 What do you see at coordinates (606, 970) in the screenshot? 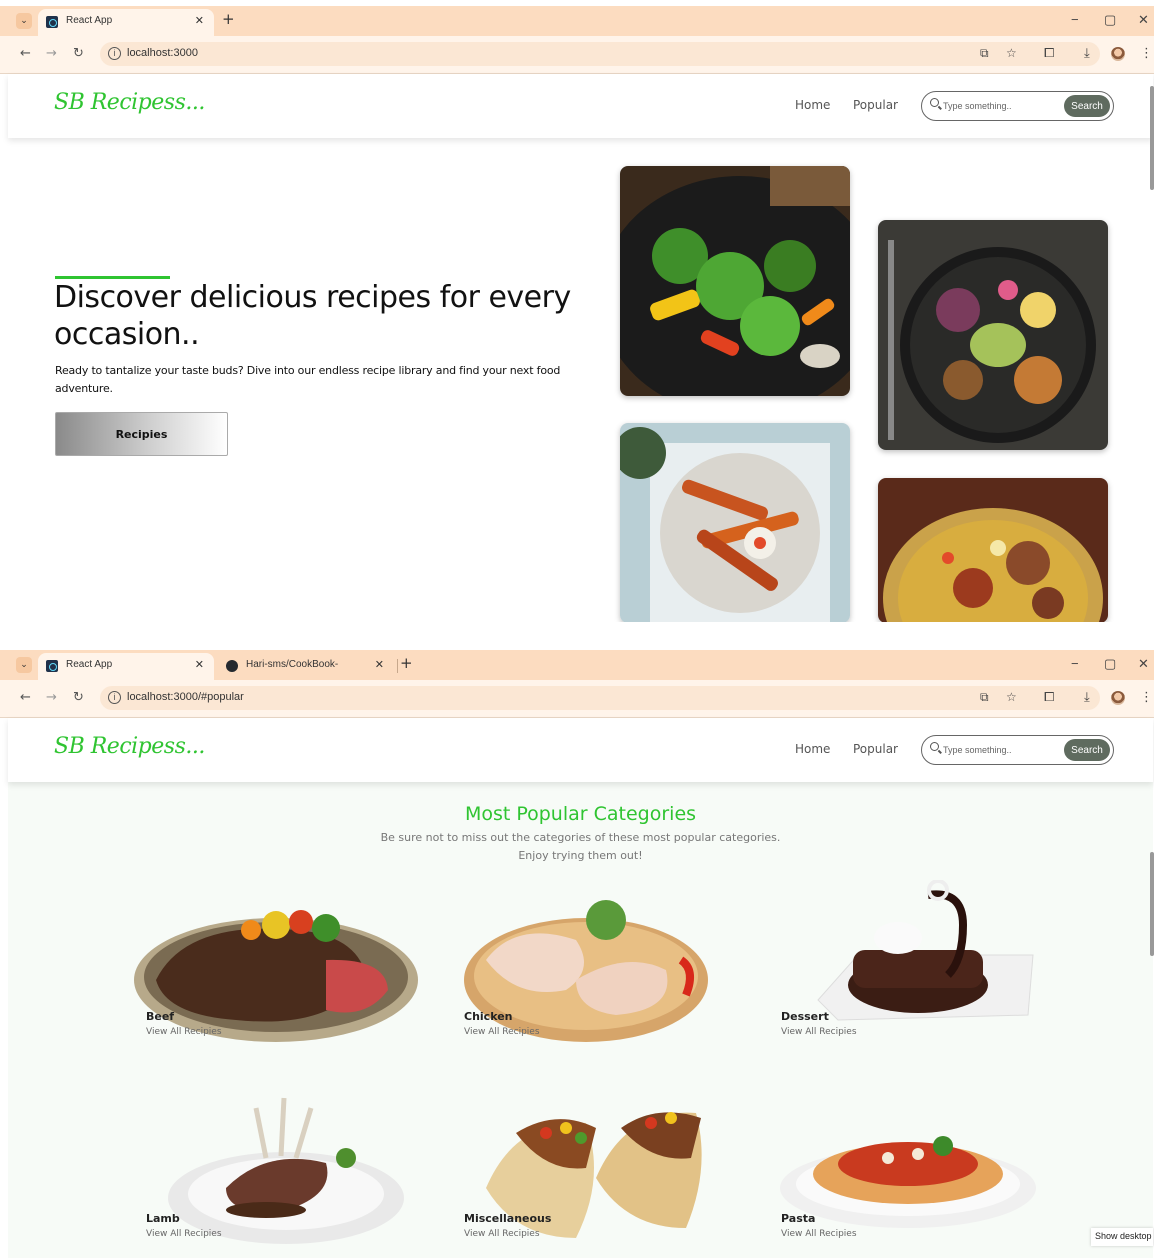
I see `category-card-chicken: Chicken View All Recipies` at bounding box center [606, 970].